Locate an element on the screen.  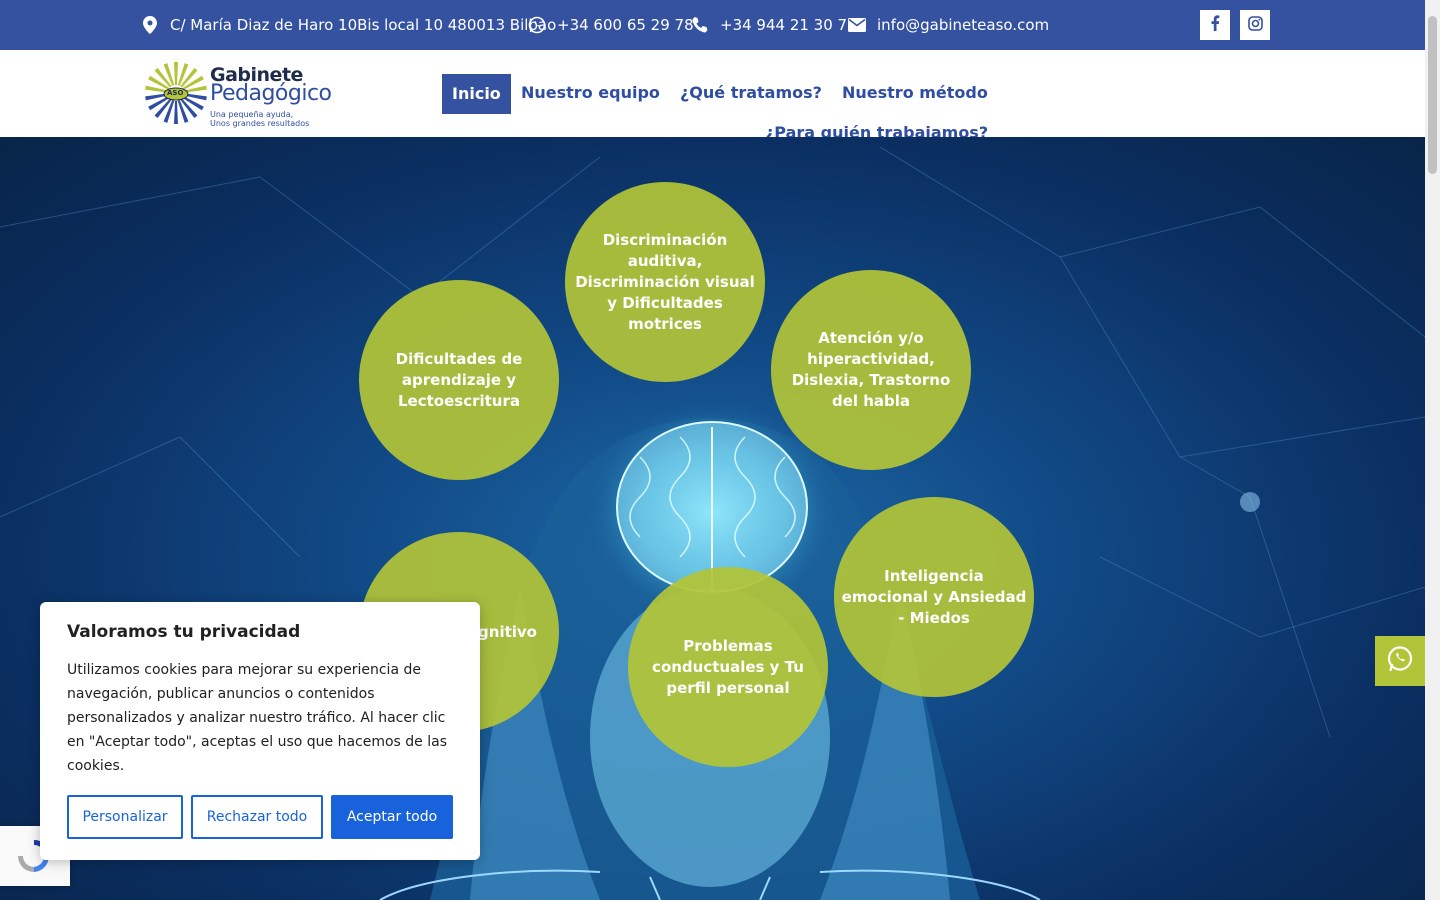
whatsapp-item: +34 600 65 29 78 is located at coordinates (610, 25).